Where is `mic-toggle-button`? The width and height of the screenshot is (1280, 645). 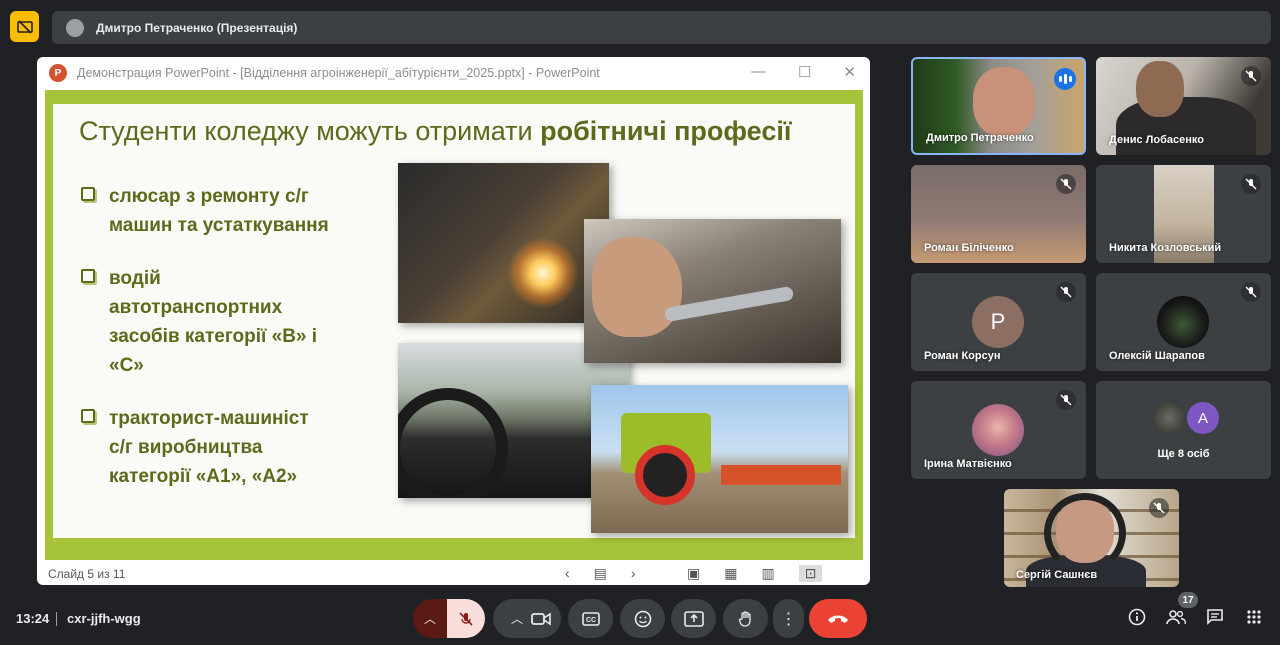
mic-toggle-button is located at coordinates (466, 618).